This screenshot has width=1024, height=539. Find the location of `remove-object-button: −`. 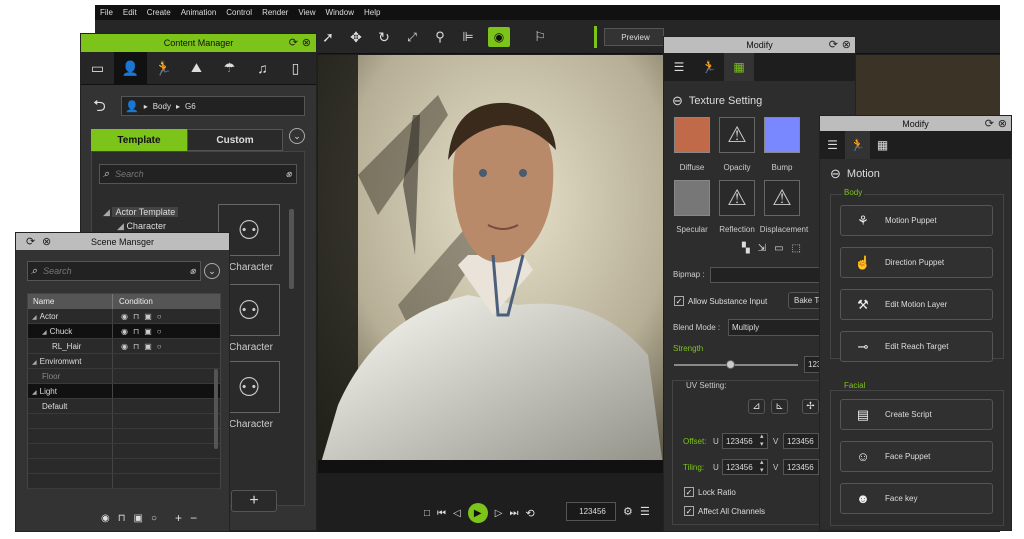

remove-object-button: − is located at coordinates (193, 518).